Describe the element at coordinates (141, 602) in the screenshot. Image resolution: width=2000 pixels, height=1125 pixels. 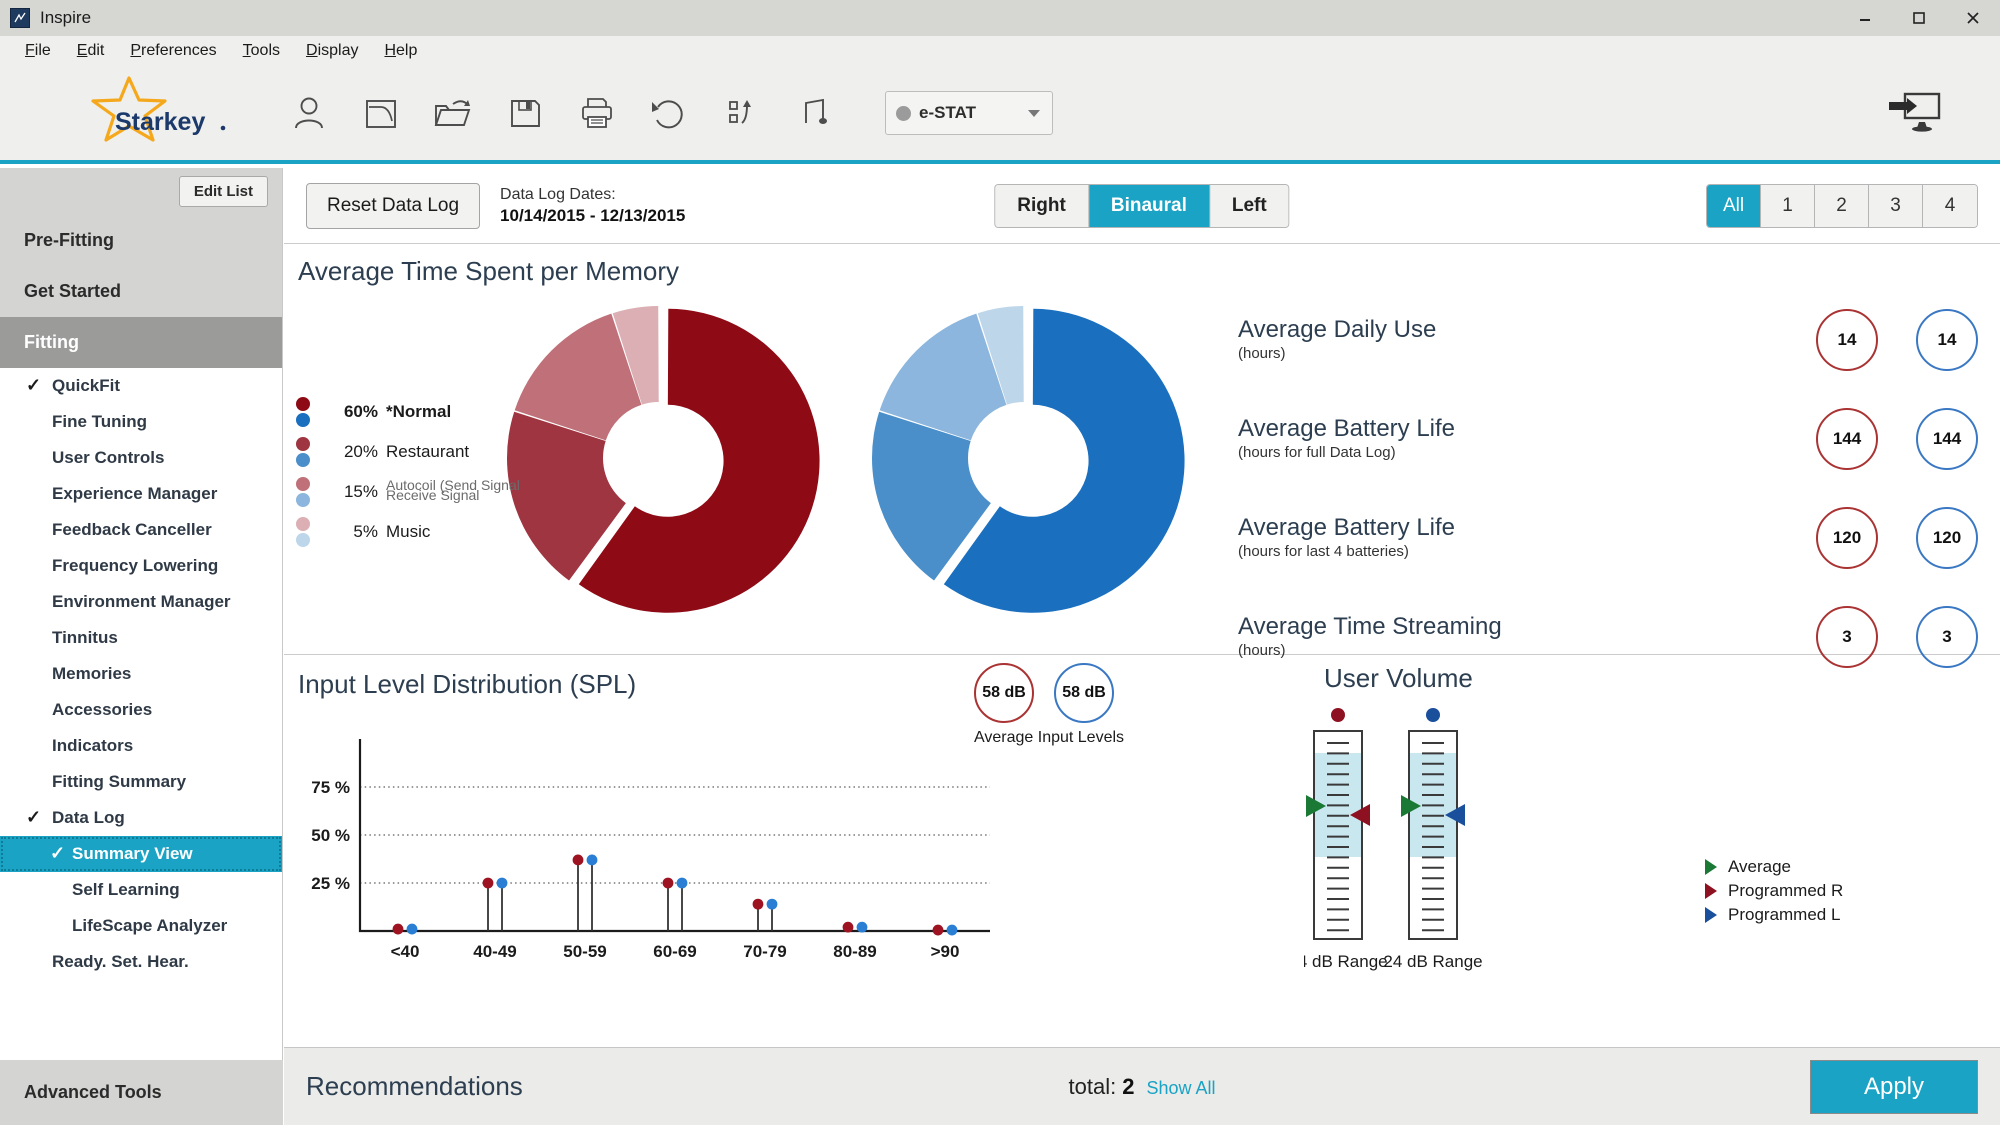
I see `sidebar-item-environment-manager: Environment Manager` at that location.